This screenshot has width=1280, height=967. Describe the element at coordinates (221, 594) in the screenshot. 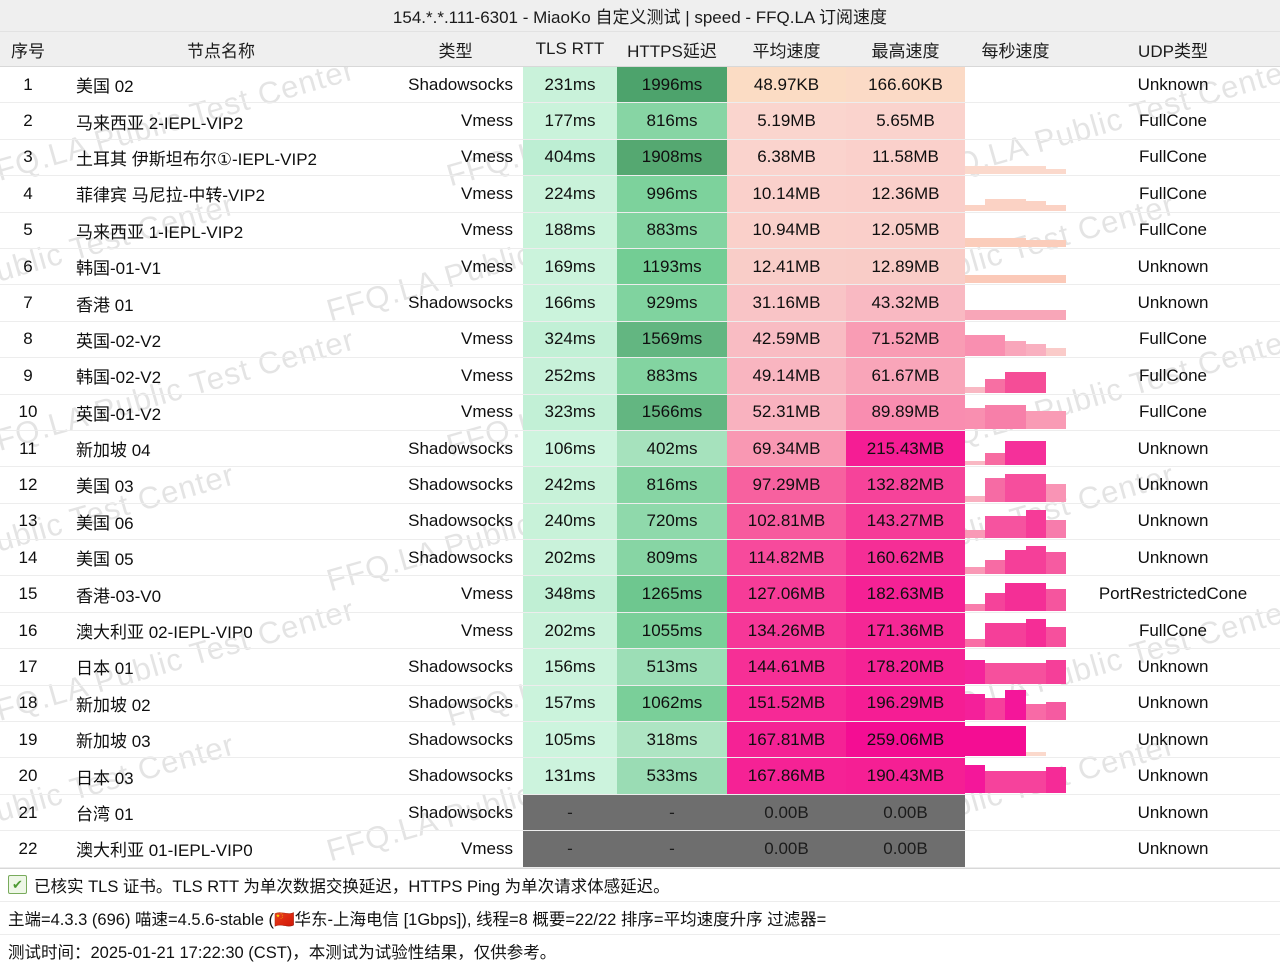

I see `cell-node-name: 香港-03-V0` at that location.